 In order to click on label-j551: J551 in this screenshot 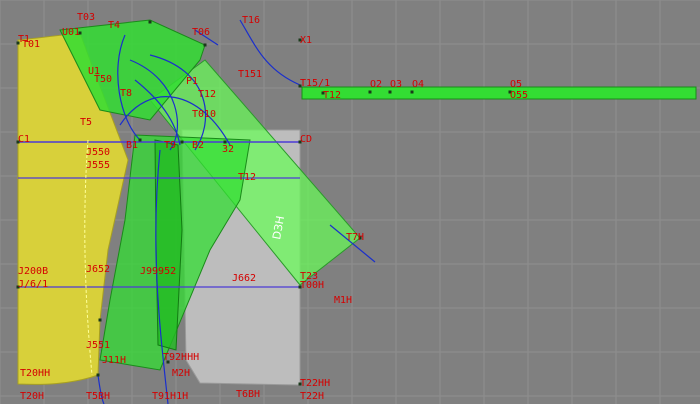, I will do `click(98, 345)`.